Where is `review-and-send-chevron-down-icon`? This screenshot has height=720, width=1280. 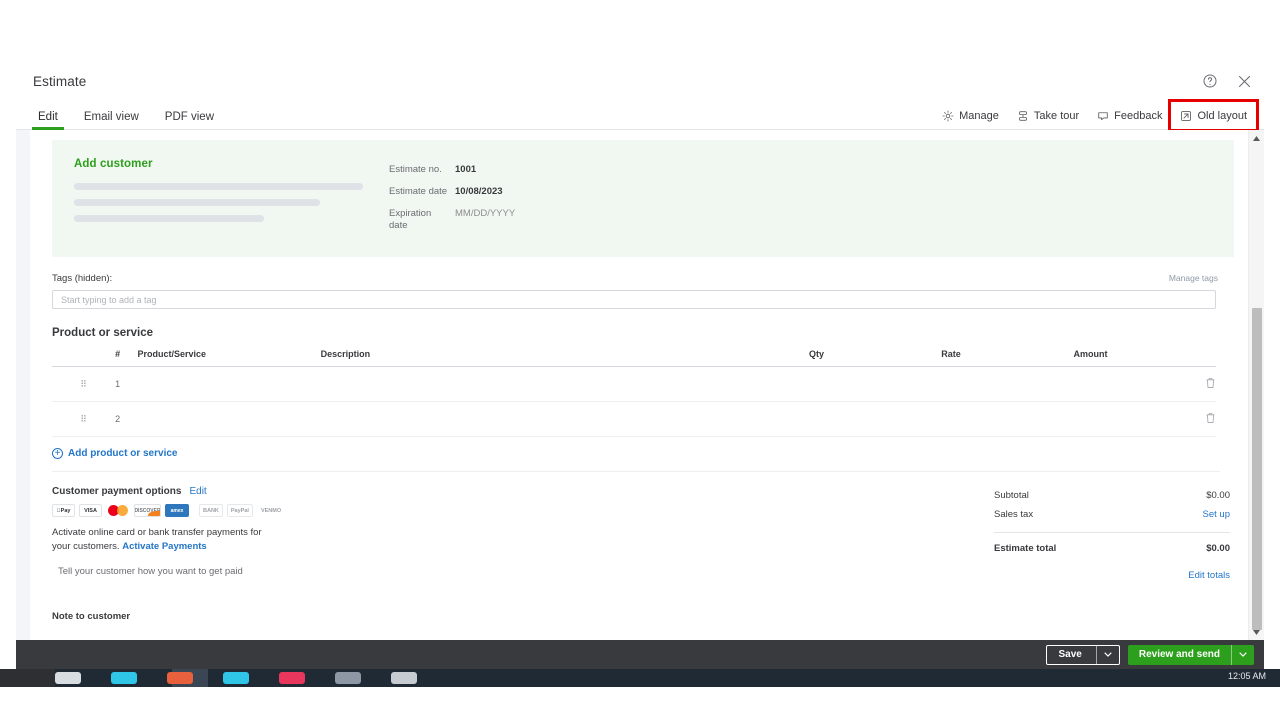
review-and-send-chevron-down-icon is located at coordinates (1242, 654).